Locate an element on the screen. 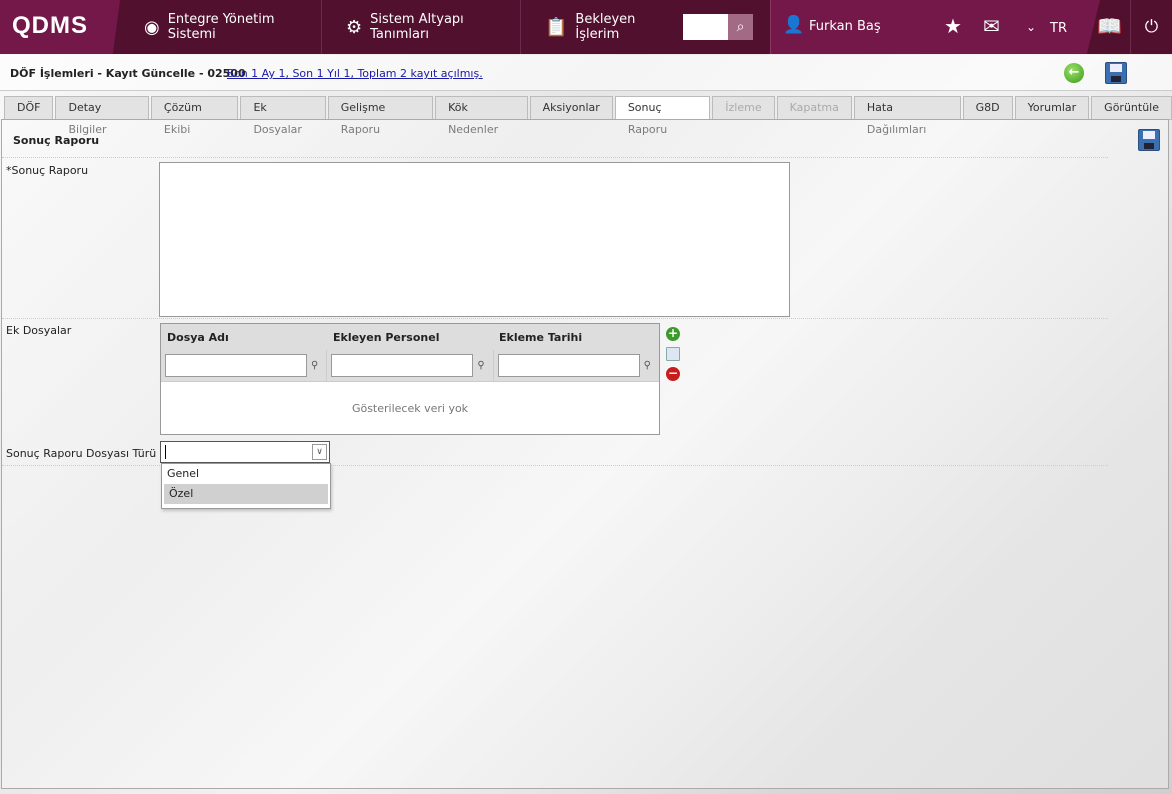  chevron-down-icon: ∨ is located at coordinates (319, 452).